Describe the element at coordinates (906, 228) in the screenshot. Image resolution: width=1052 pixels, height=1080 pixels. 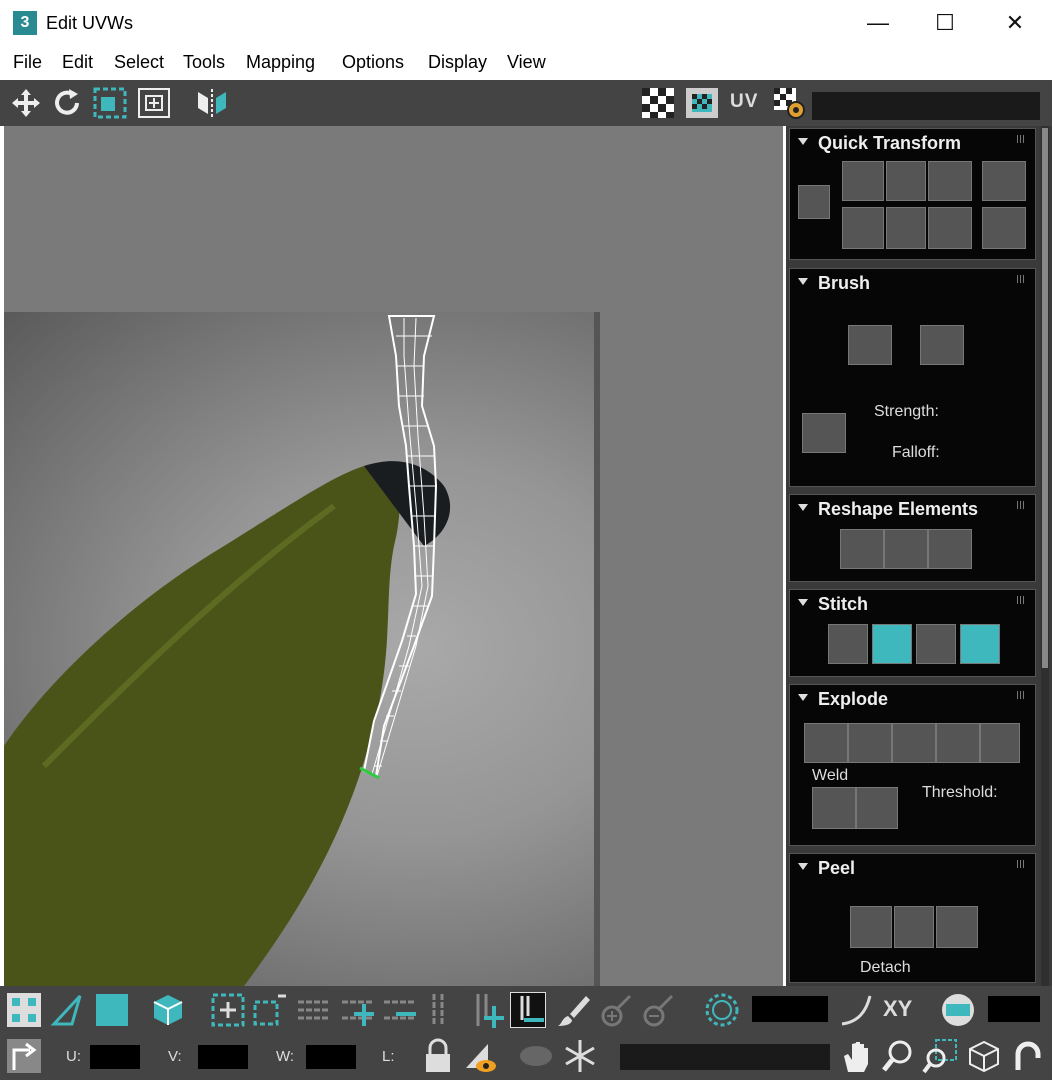
I see `align-center-icon` at that location.